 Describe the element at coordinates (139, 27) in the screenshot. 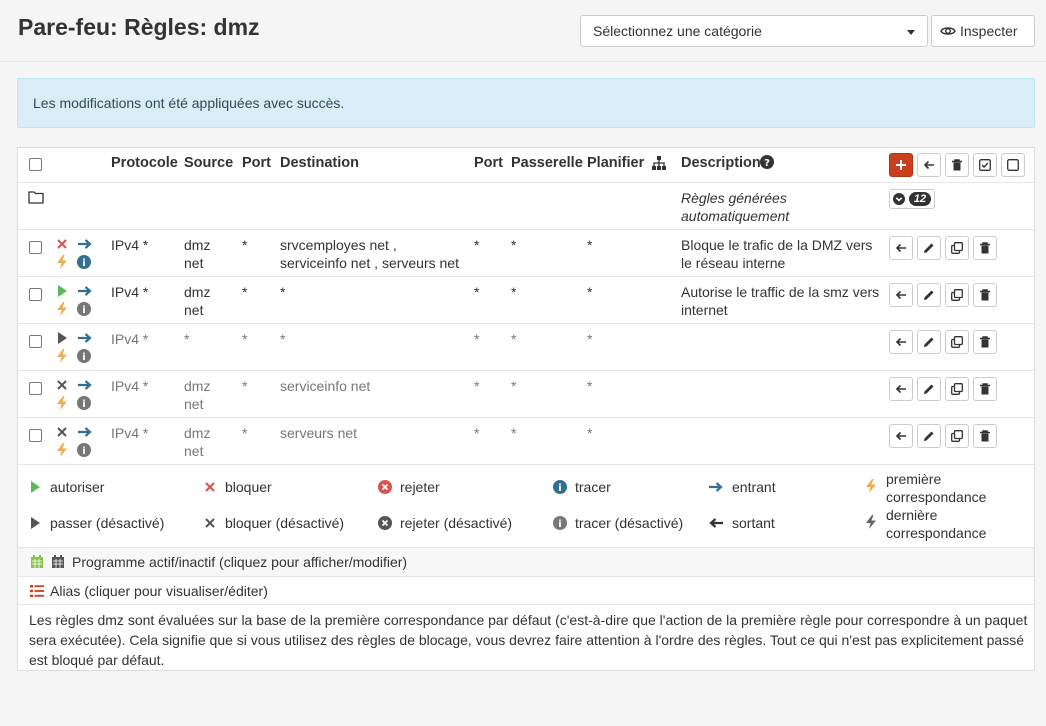

I see `page-title: Pare-feu: Règles: dmz` at that location.